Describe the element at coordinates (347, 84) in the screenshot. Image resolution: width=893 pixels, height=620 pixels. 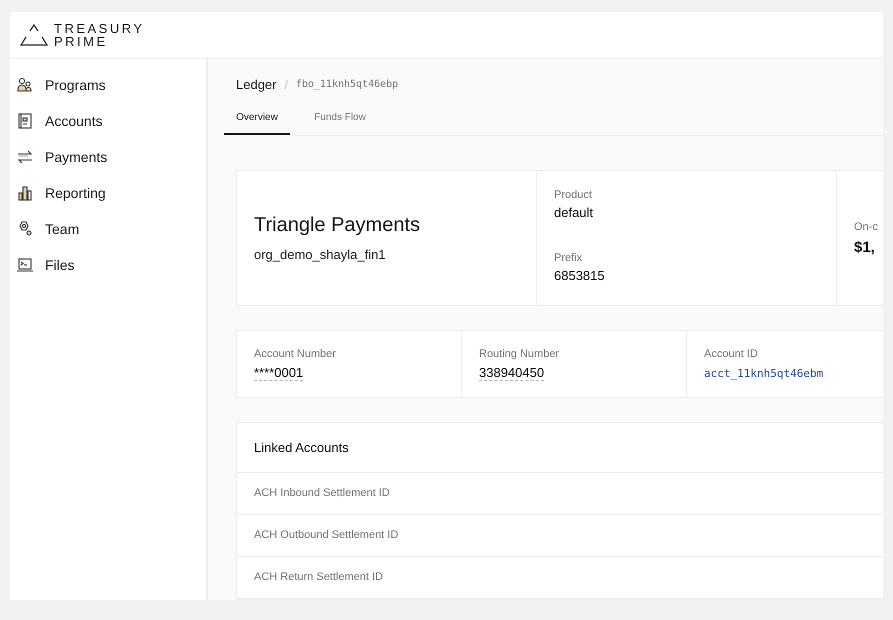
I see `breadcrumb-current: fbo_11knh5qt46ebp` at that location.